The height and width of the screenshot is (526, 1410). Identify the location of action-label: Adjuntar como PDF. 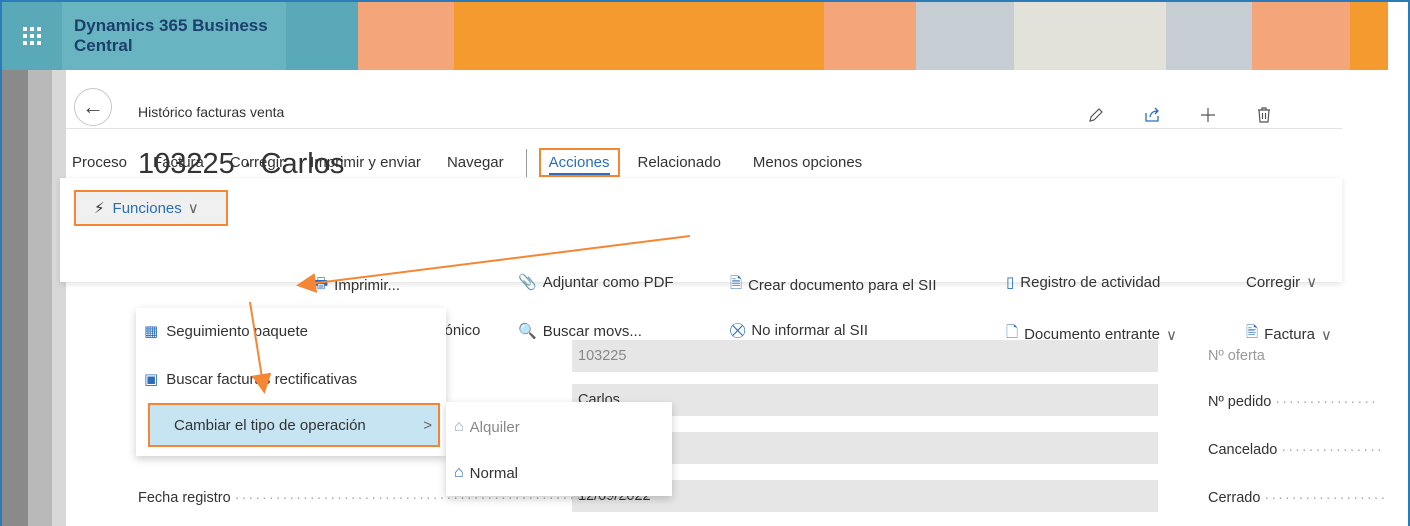
(608, 282).